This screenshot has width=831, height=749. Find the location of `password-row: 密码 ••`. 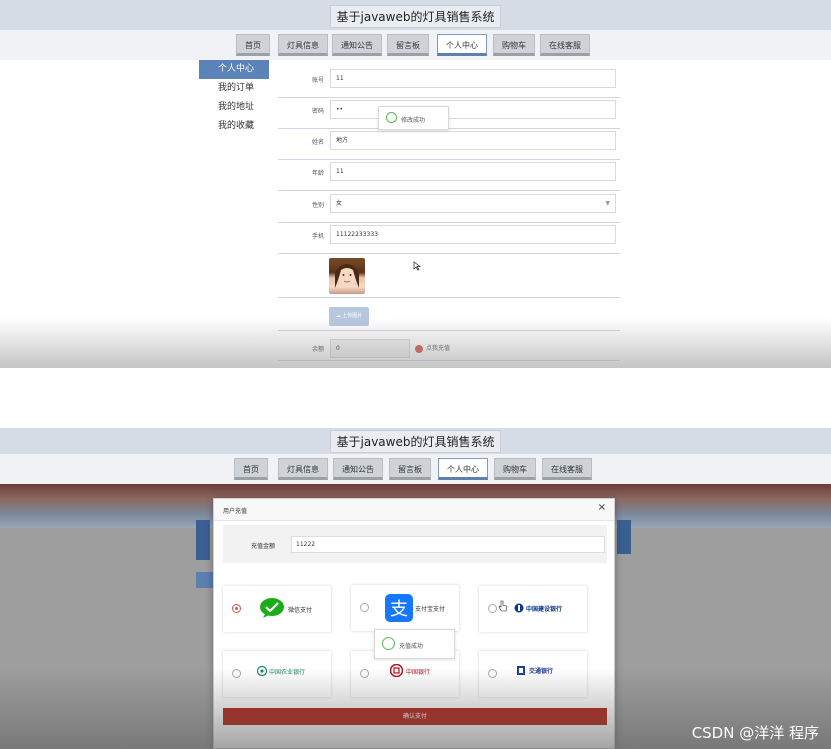

password-row: 密码 •• is located at coordinates (449, 113).